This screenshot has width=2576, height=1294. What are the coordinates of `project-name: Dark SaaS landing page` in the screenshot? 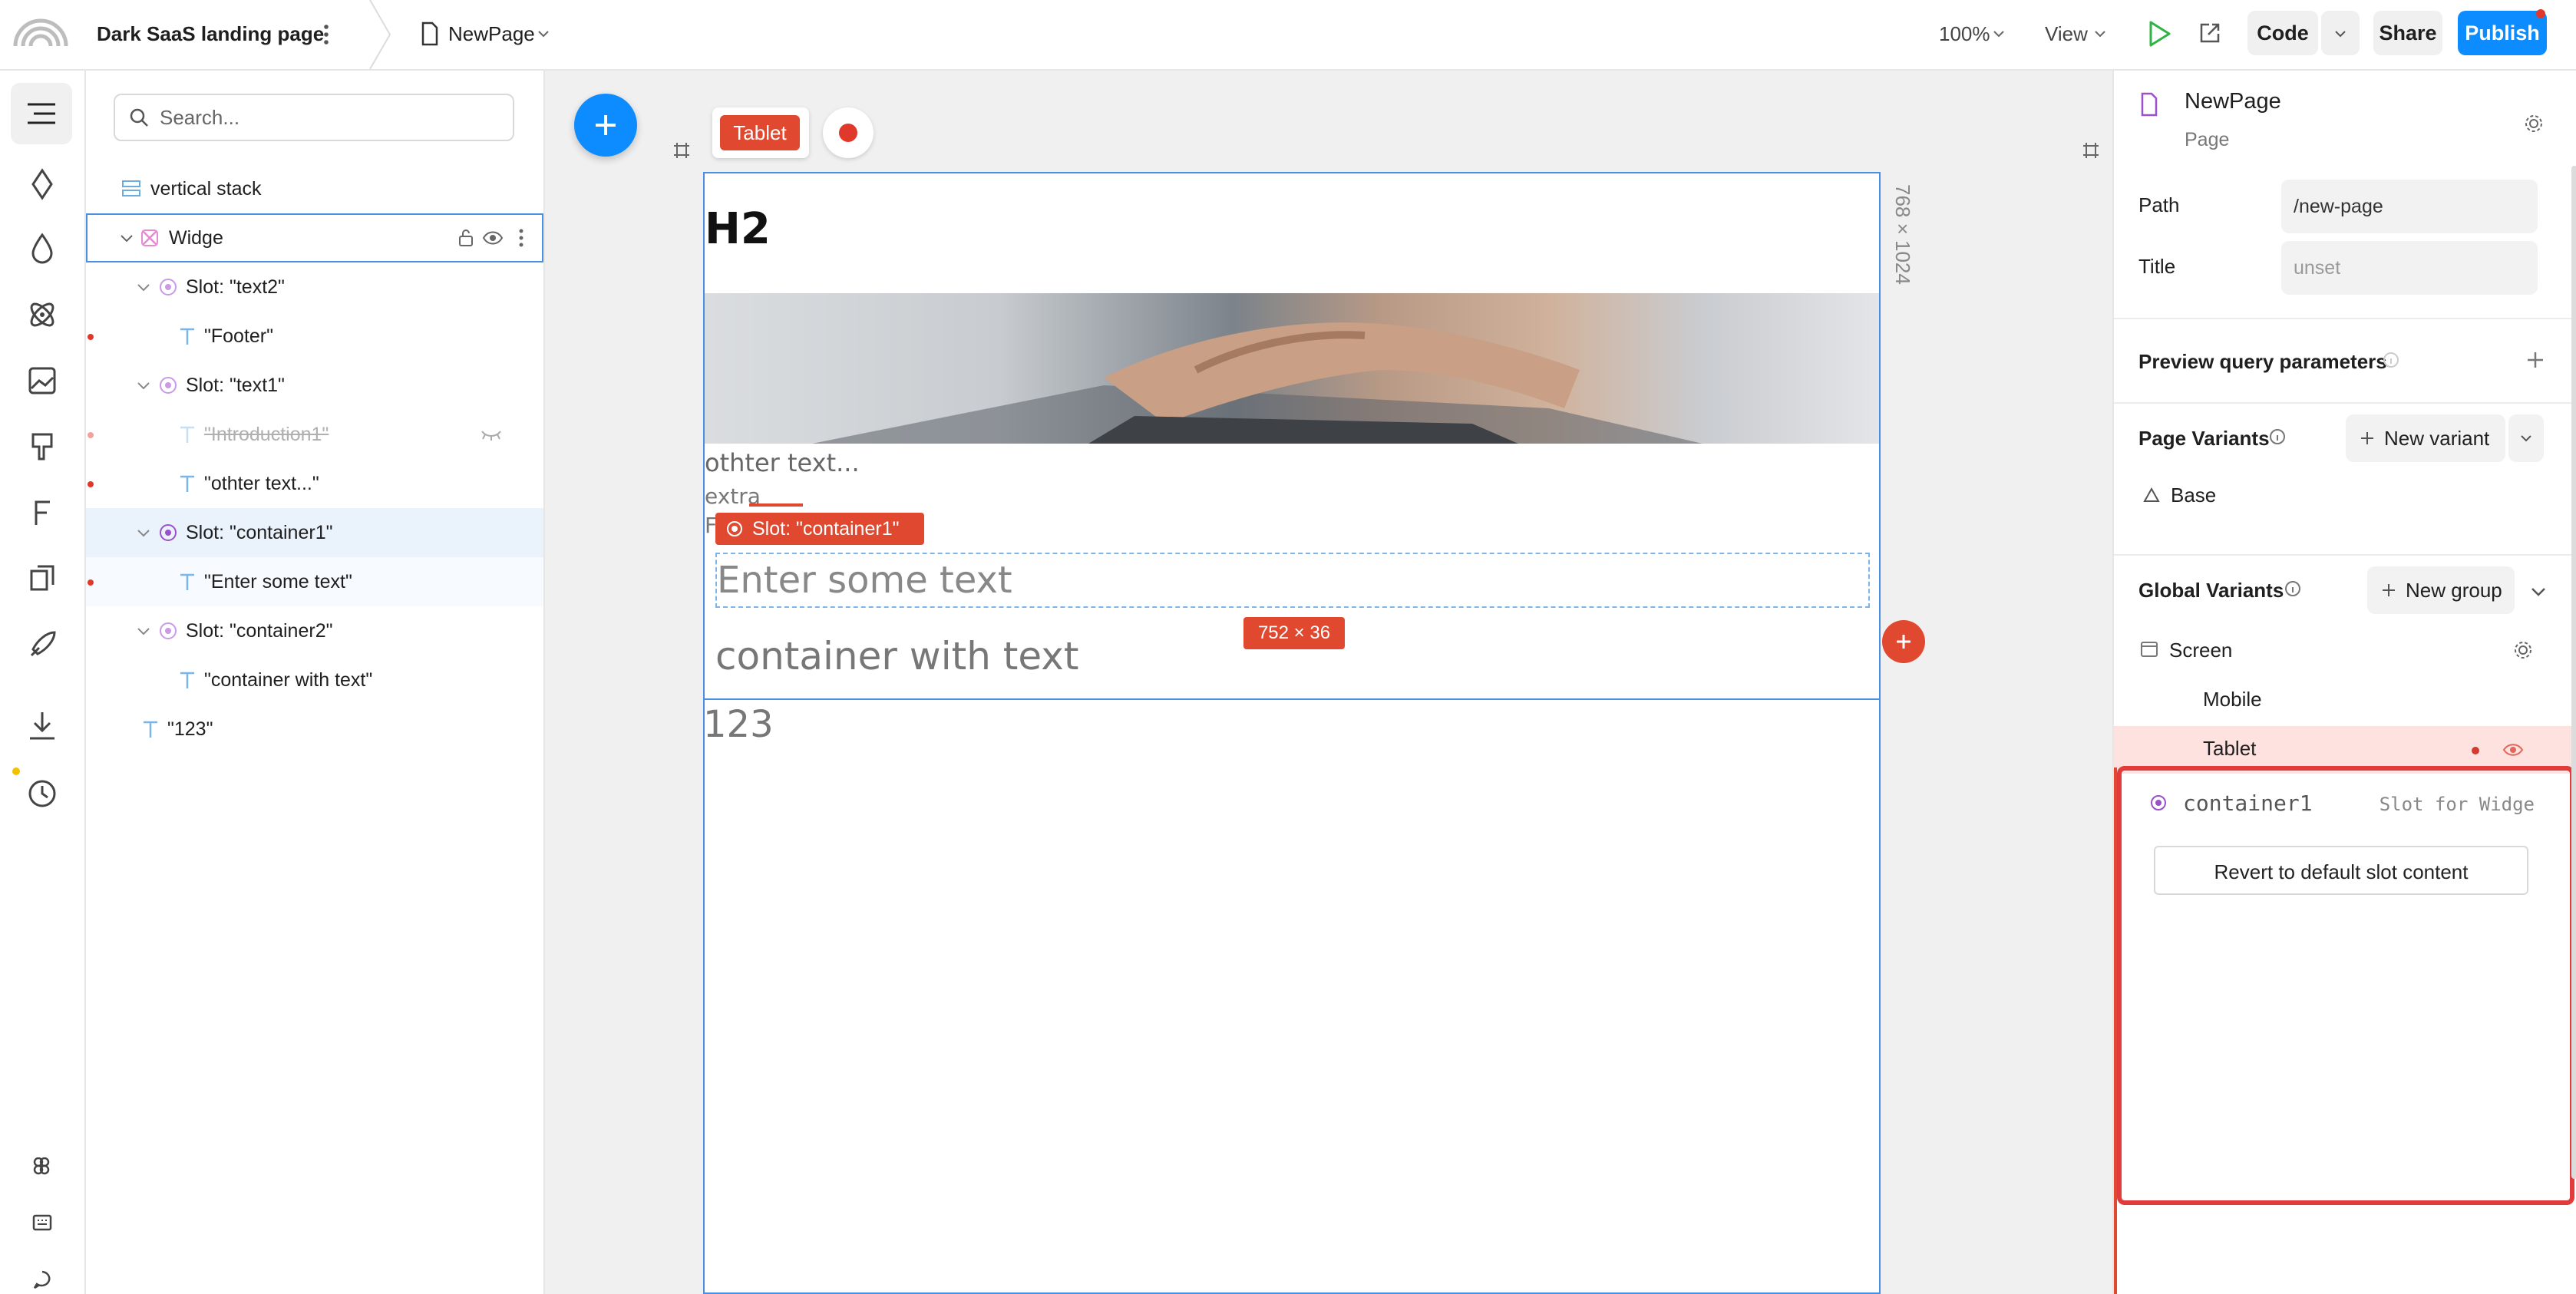 It's located at (210, 34).